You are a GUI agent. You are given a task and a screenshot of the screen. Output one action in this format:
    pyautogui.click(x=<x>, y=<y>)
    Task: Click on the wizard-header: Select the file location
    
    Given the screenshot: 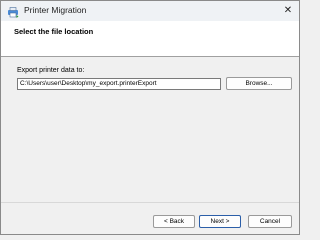 What is the action you would take?
    pyautogui.click(x=150, y=38)
    